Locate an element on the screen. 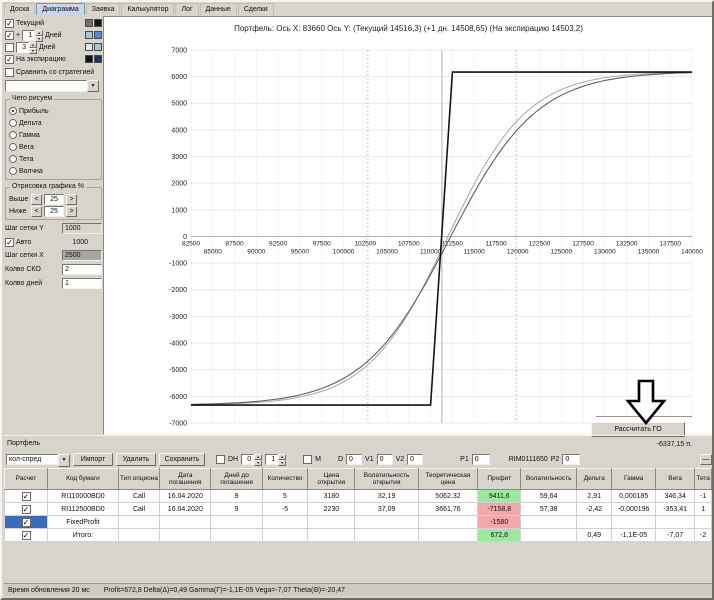 This screenshot has height=600, width=714. table-row: ✓ Итого: 672,8 0,49 -1,1E-05 -7,07 -2 is located at coordinates (357, 535).